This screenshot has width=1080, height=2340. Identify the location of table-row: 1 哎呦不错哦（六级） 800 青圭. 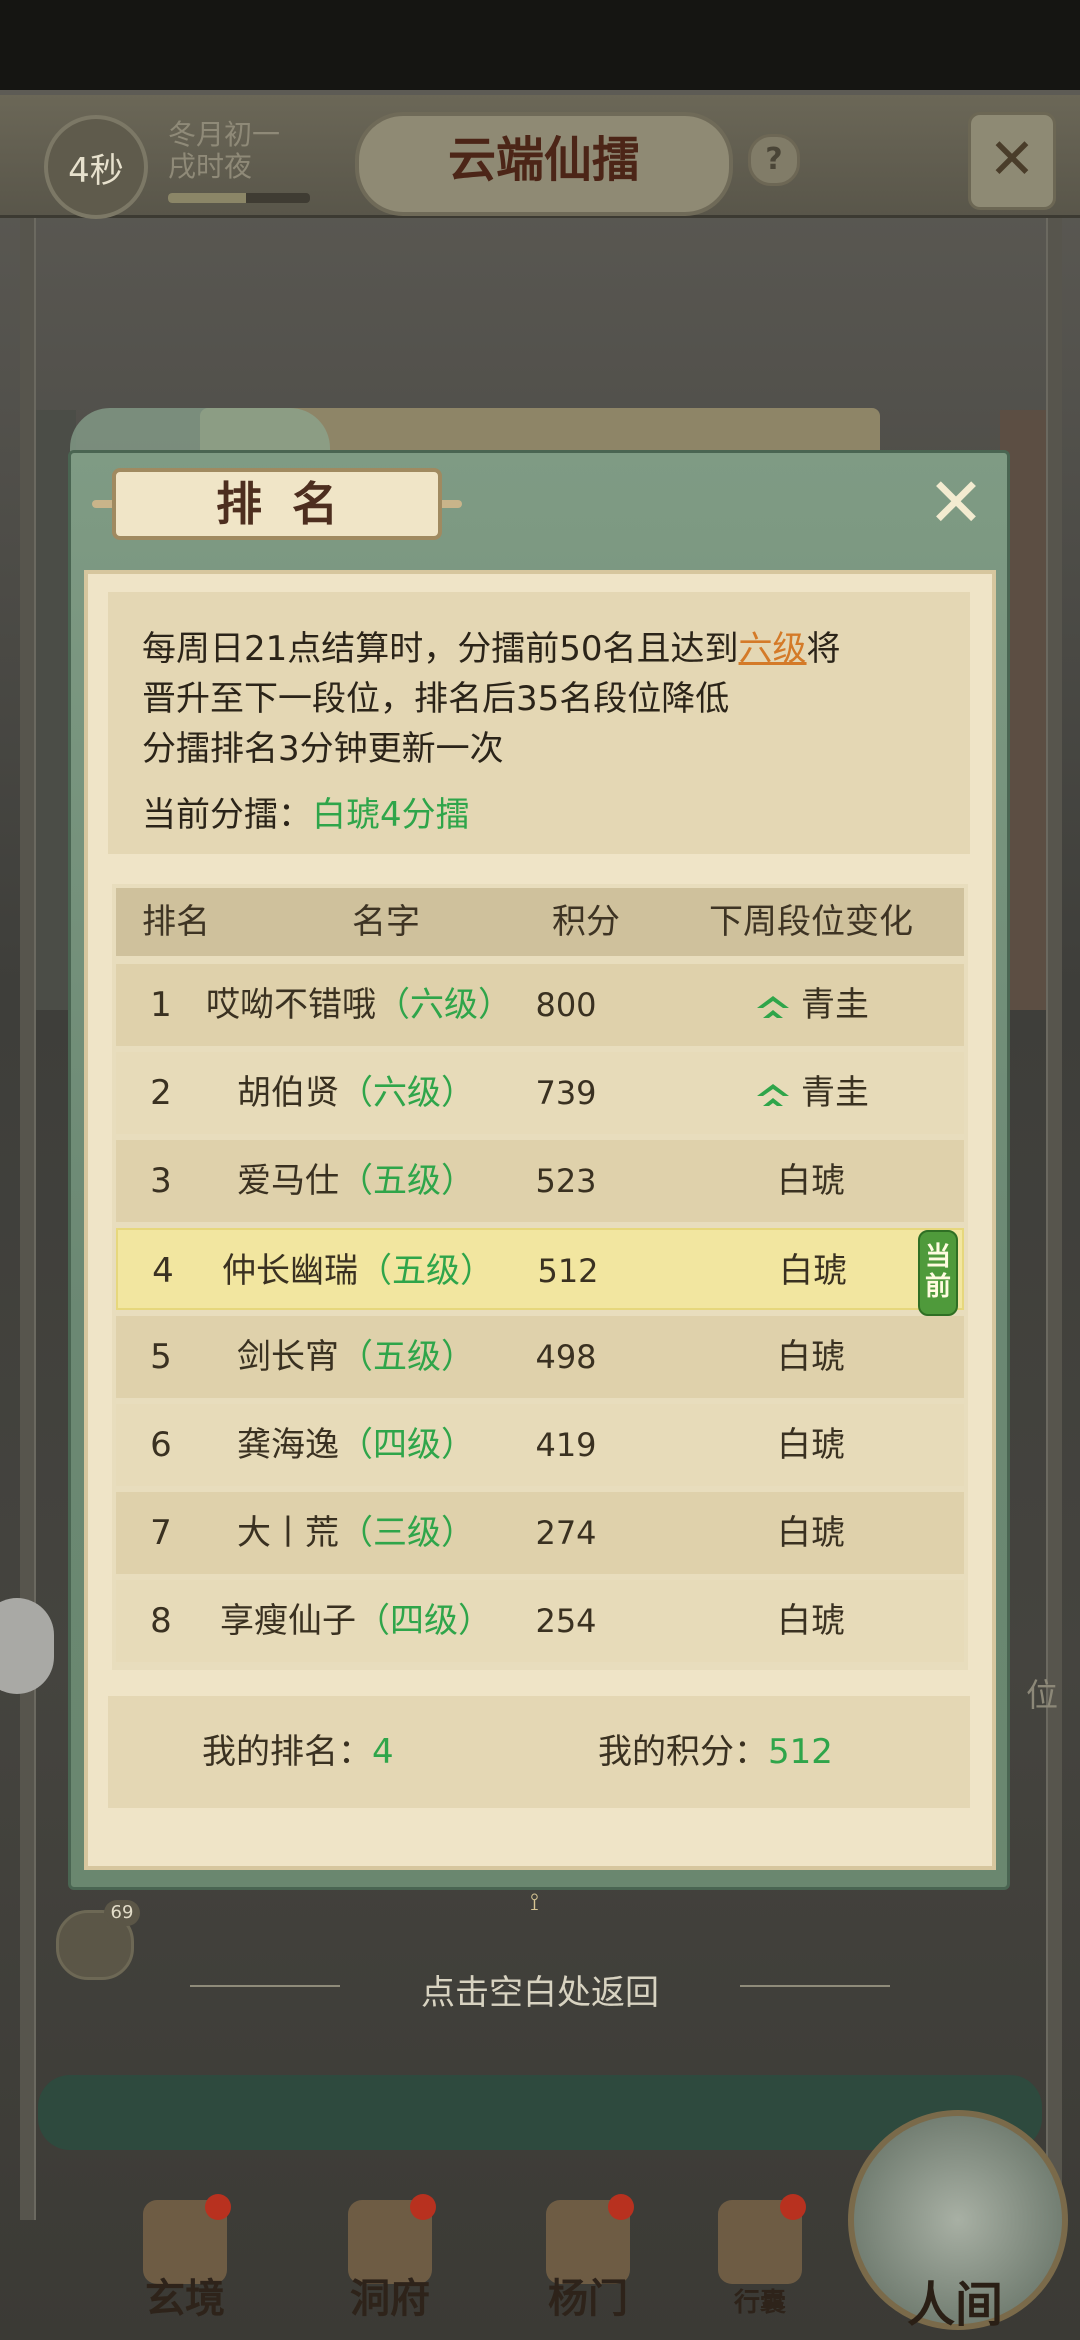
(540, 1005).